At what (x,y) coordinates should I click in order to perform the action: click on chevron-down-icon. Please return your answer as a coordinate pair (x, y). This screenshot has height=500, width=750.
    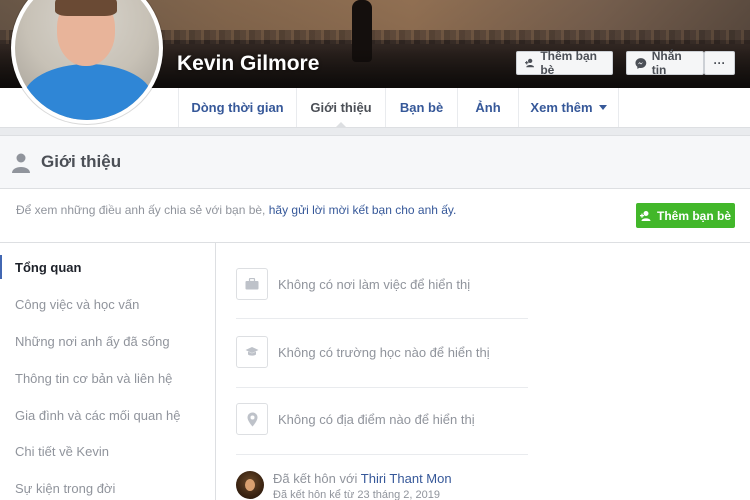
    Looking at the image, I should click on (602, 107).